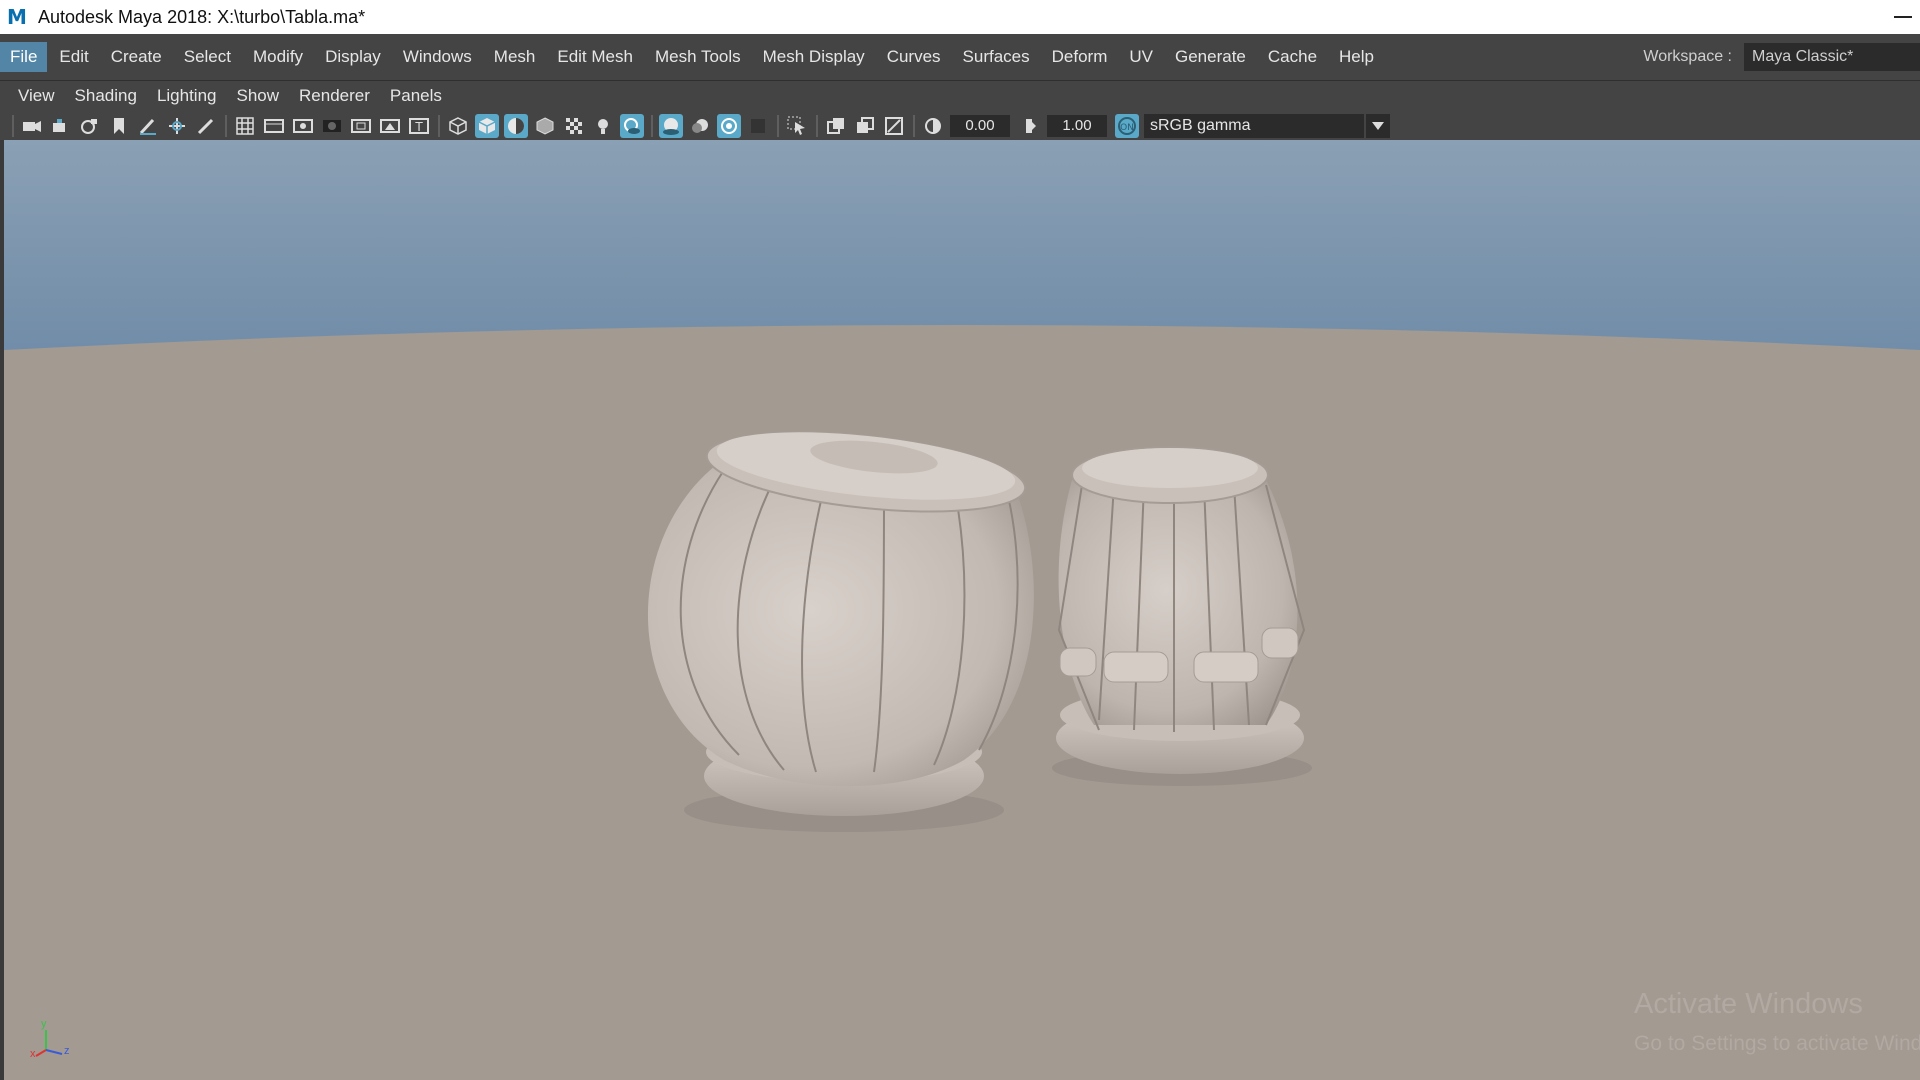 This screenshot has height=1080, width=1920. What do you see at coordinates (136, 57) in the screenshot?
I see `menu-create: Create` at bounding box center [136, 57].